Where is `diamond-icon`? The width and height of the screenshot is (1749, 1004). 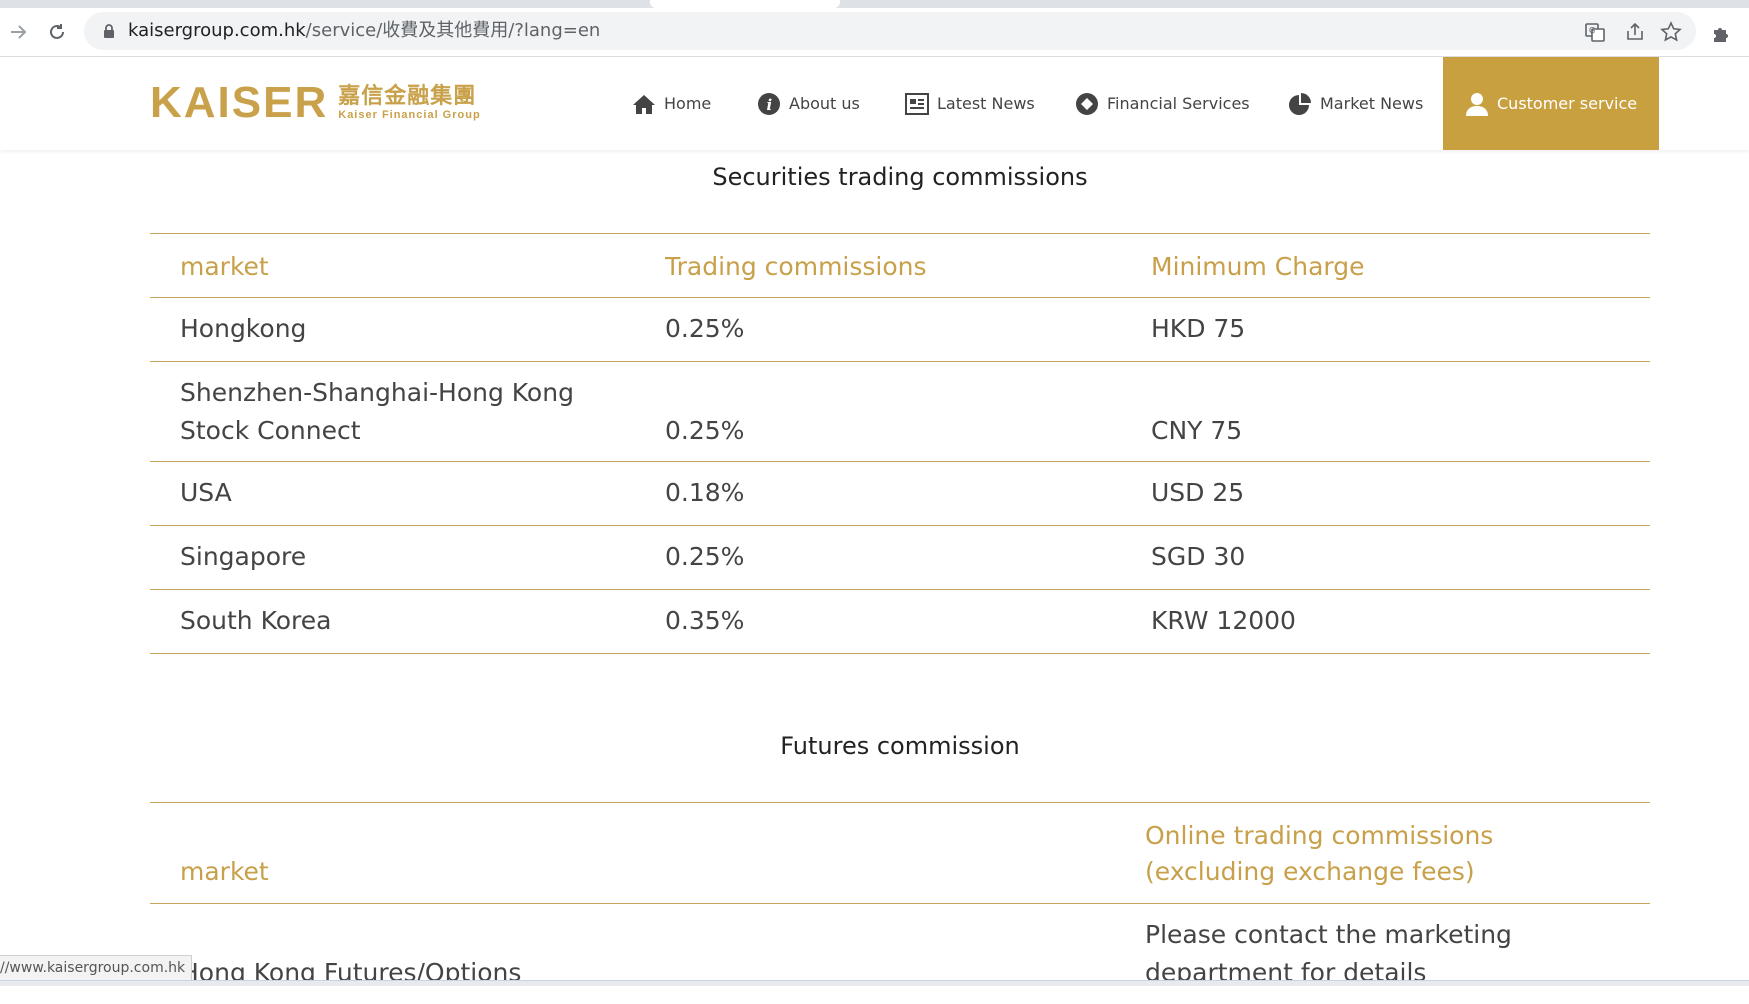 diamond-icon is located at coordinates (1087, 103).